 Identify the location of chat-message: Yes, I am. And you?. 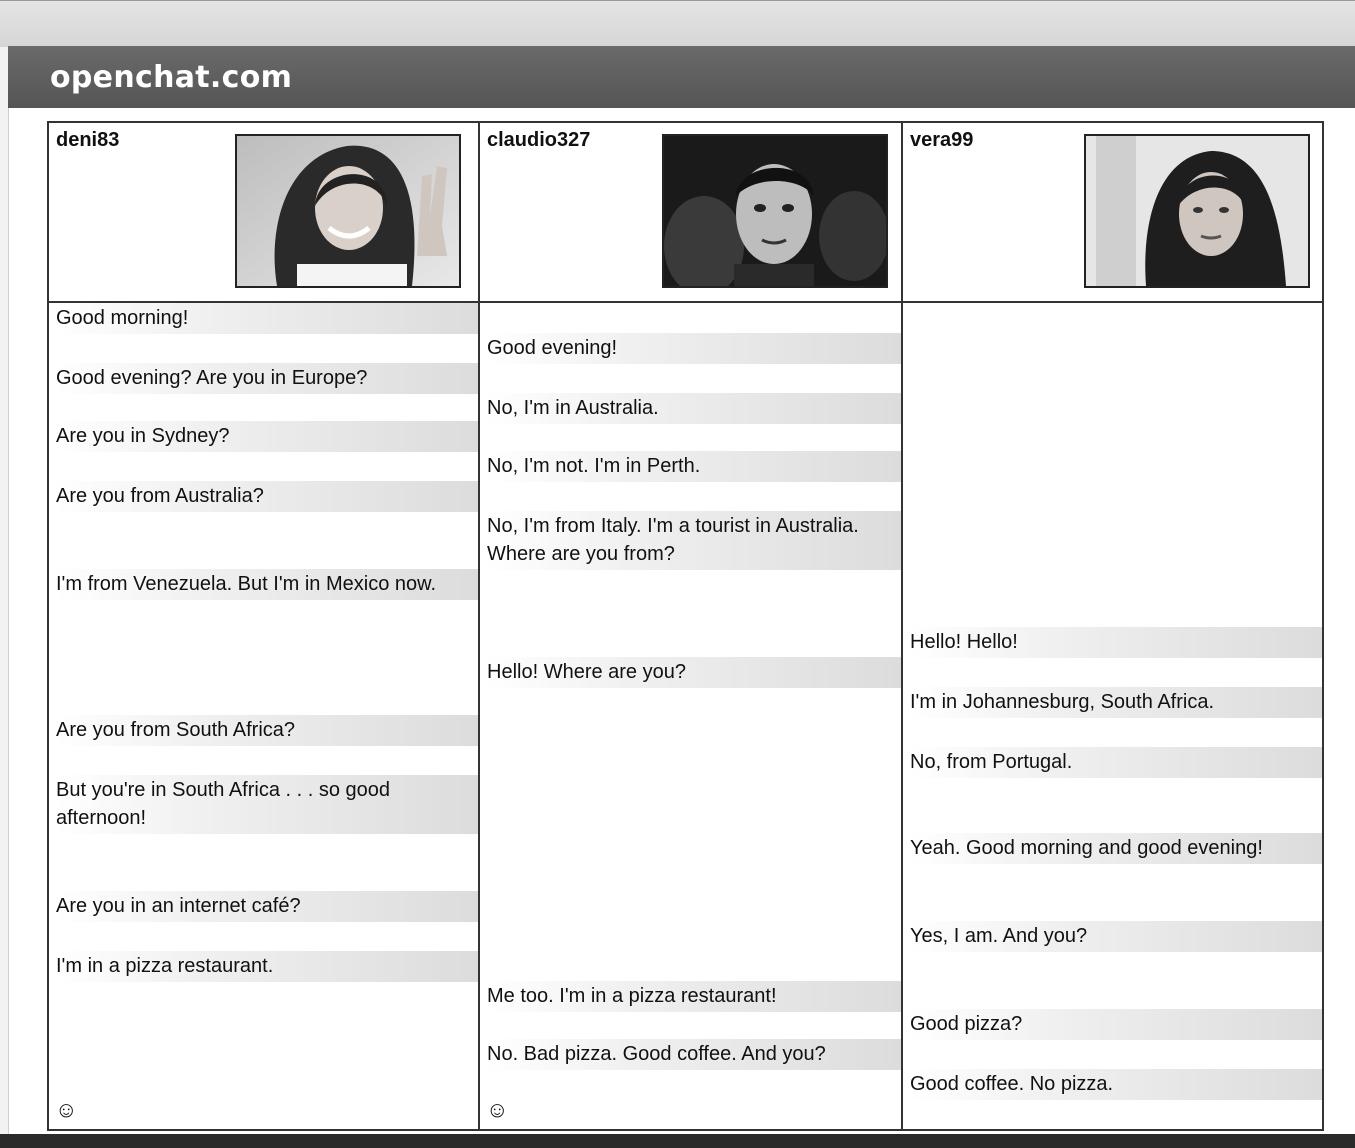
(1116, 936).